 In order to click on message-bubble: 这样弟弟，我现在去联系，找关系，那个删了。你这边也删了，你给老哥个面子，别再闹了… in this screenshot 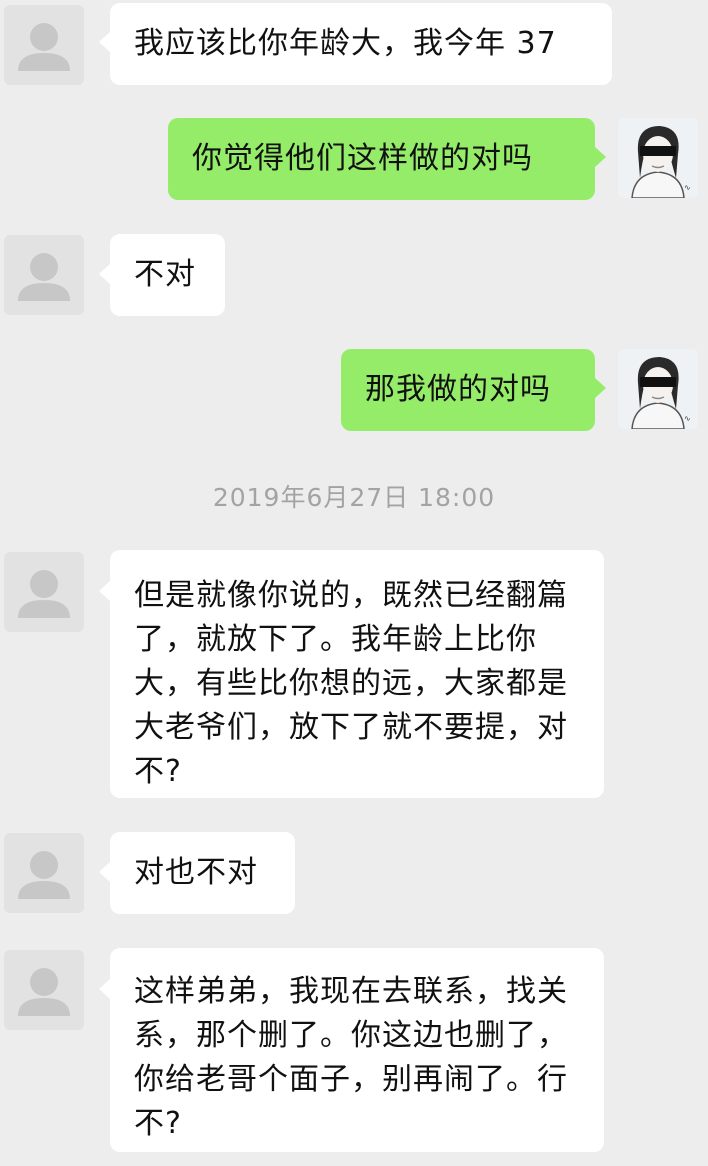, I will do `click(357, 1050)`.